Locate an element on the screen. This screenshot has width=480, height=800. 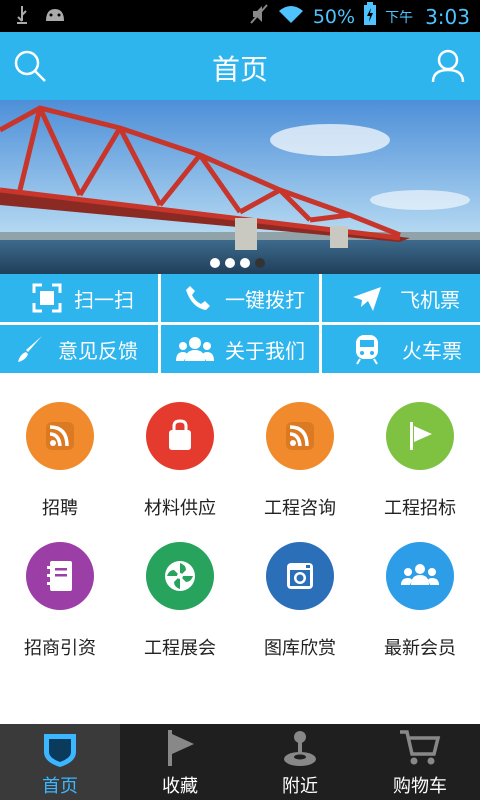
mute-icon is located at coordinates (259, 16).